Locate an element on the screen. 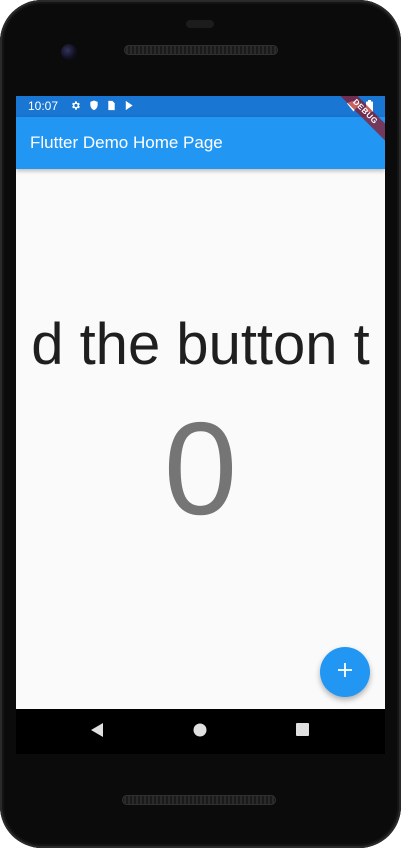  front-camera is located at coordinates (69, 52).